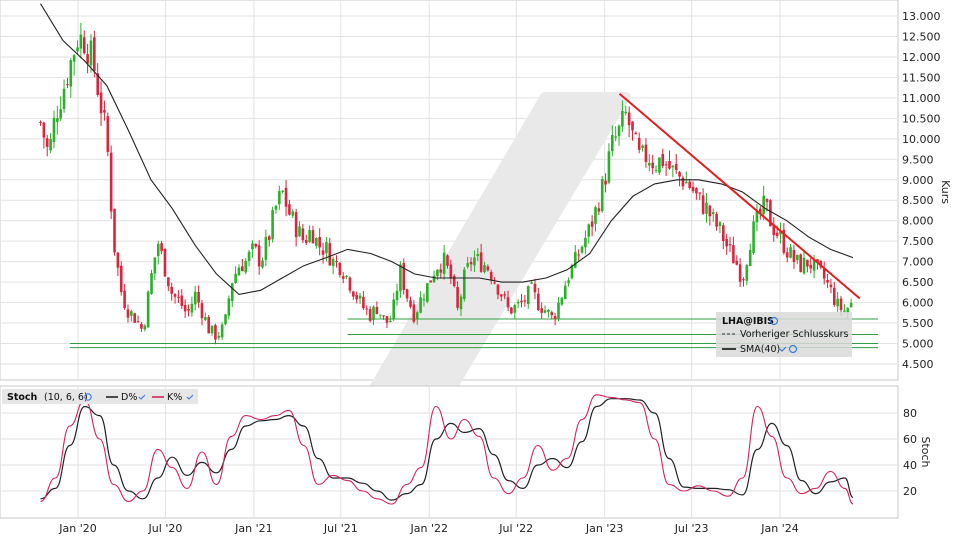 The height and width of the screenshot is (540, 960). What do you see at coordinates (921, 36) in the screenshot?
I see `y-tick-label: 12.500` at bounding box center [921, 36].